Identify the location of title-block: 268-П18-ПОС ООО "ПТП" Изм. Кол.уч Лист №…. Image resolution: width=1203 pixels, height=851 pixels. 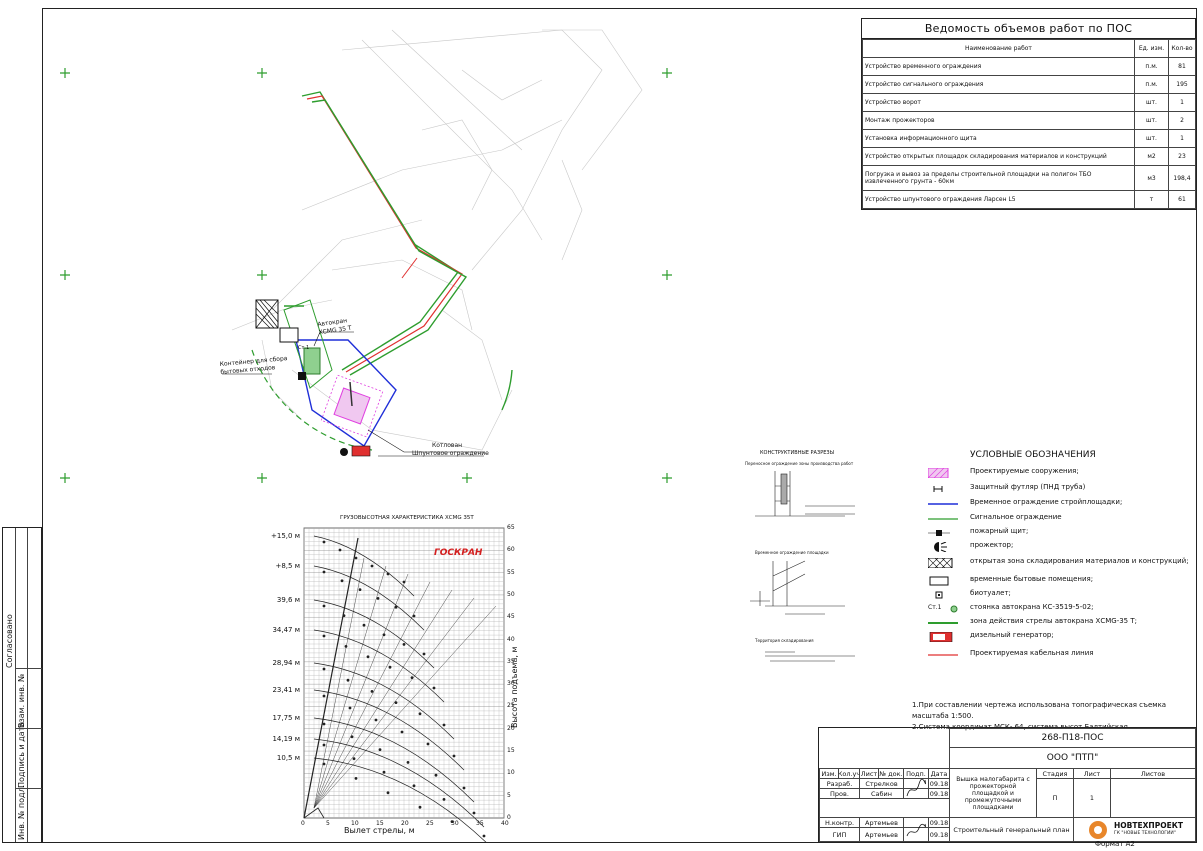
(1007, 785).